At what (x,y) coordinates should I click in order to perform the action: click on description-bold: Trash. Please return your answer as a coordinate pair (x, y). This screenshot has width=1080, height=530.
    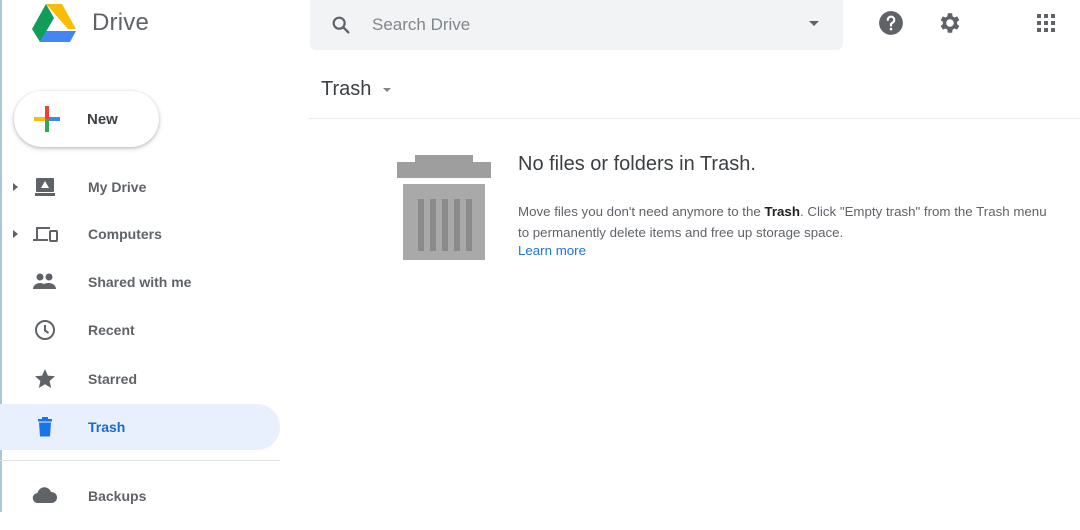
    Looking at the image, I should click on (782, 211).